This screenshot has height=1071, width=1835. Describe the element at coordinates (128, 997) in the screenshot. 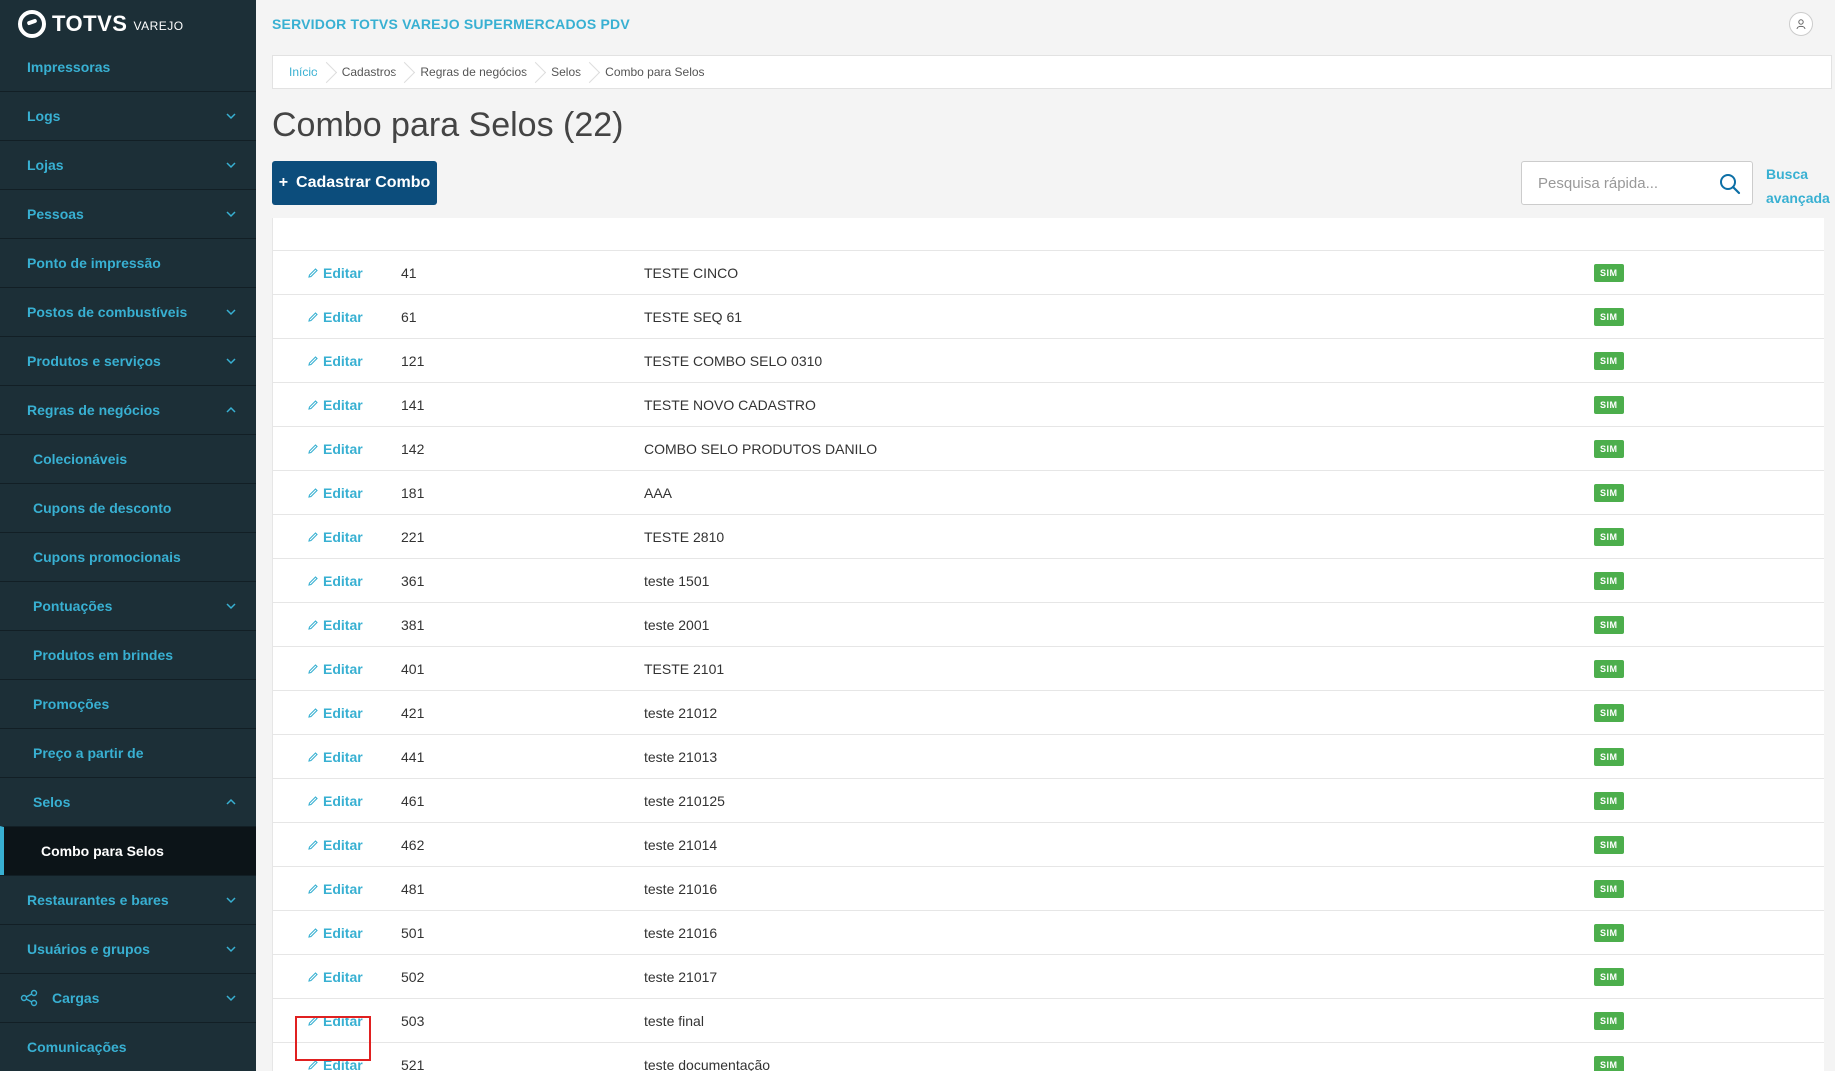

I see `sidebar-item-cargas: Cargas` at that location.